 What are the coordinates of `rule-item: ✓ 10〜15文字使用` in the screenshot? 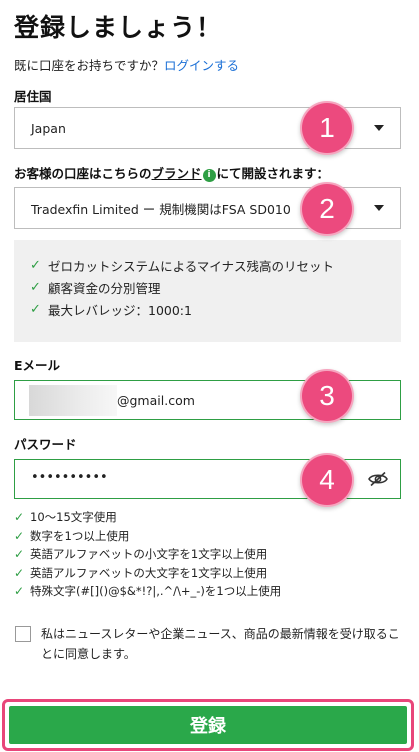 It's located at (65, 517).